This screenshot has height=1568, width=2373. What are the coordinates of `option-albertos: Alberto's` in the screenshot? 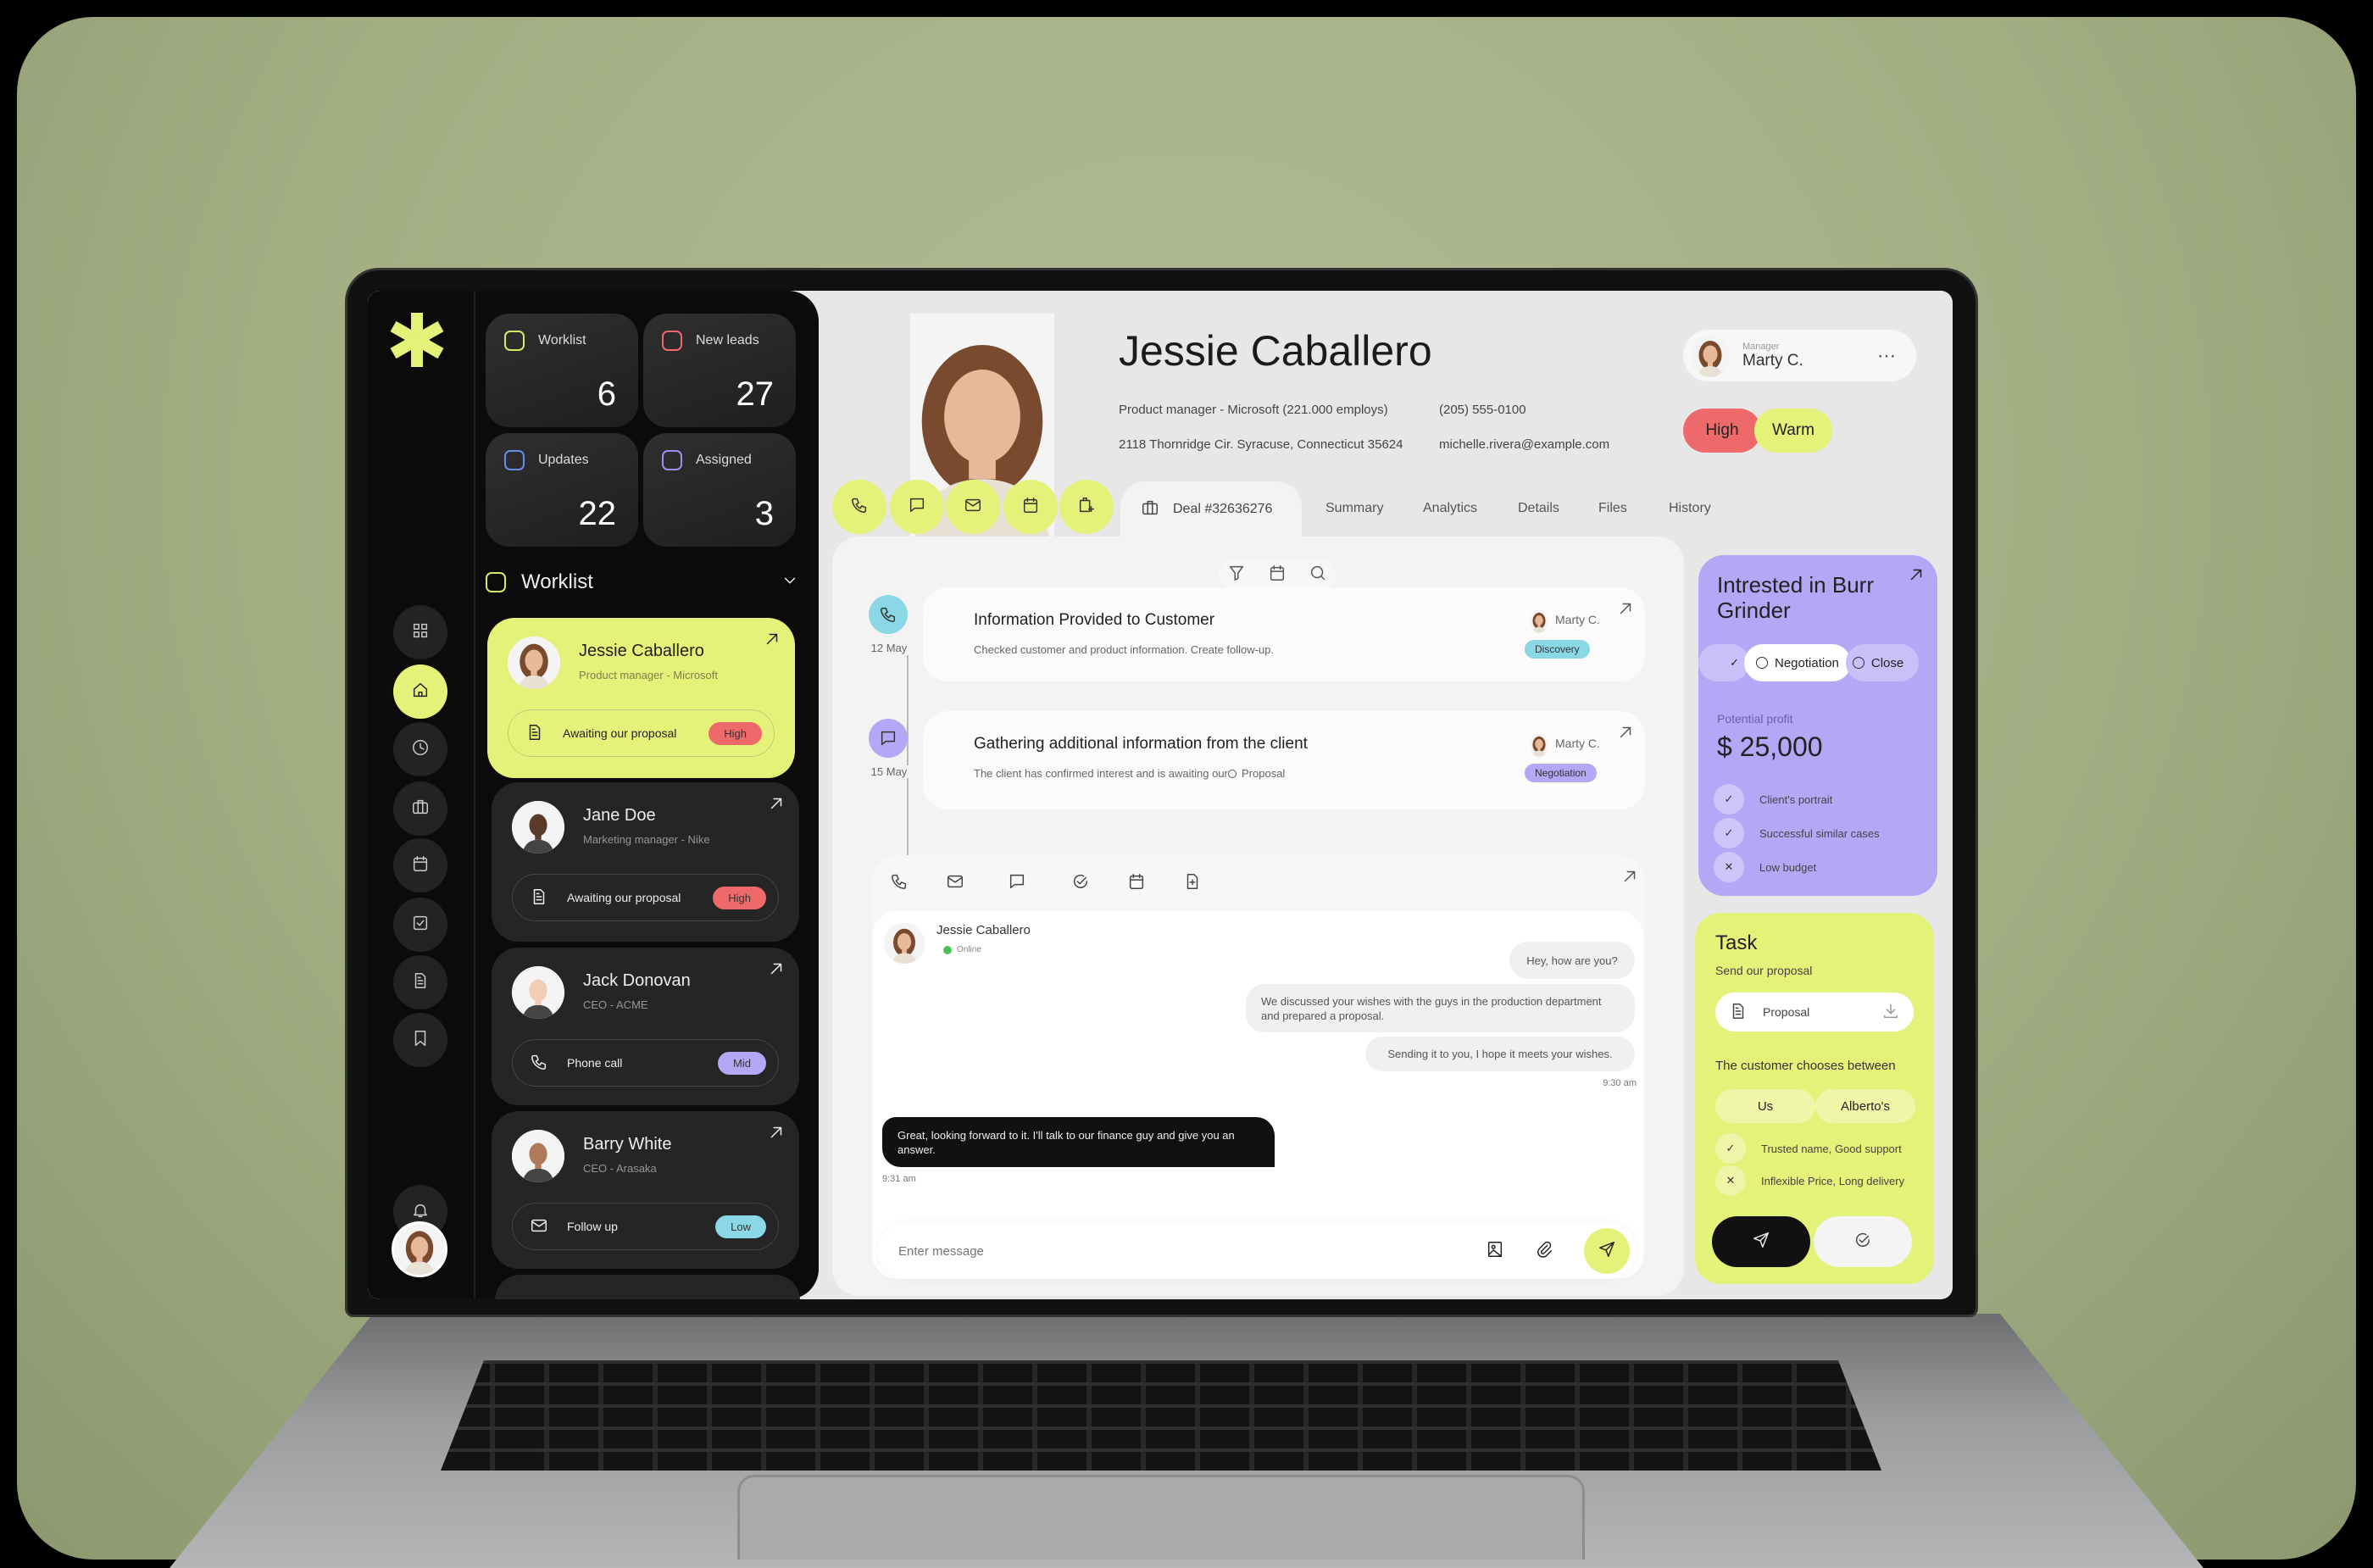 It's located at (1865, 1106).